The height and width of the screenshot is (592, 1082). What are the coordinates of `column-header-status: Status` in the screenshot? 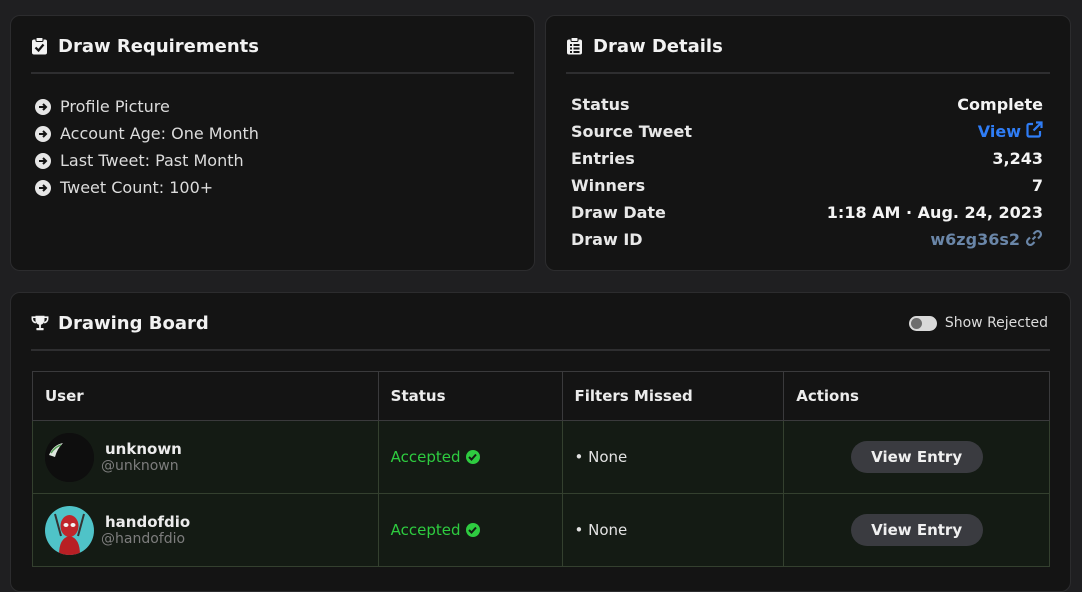 It's located at (470, 396).